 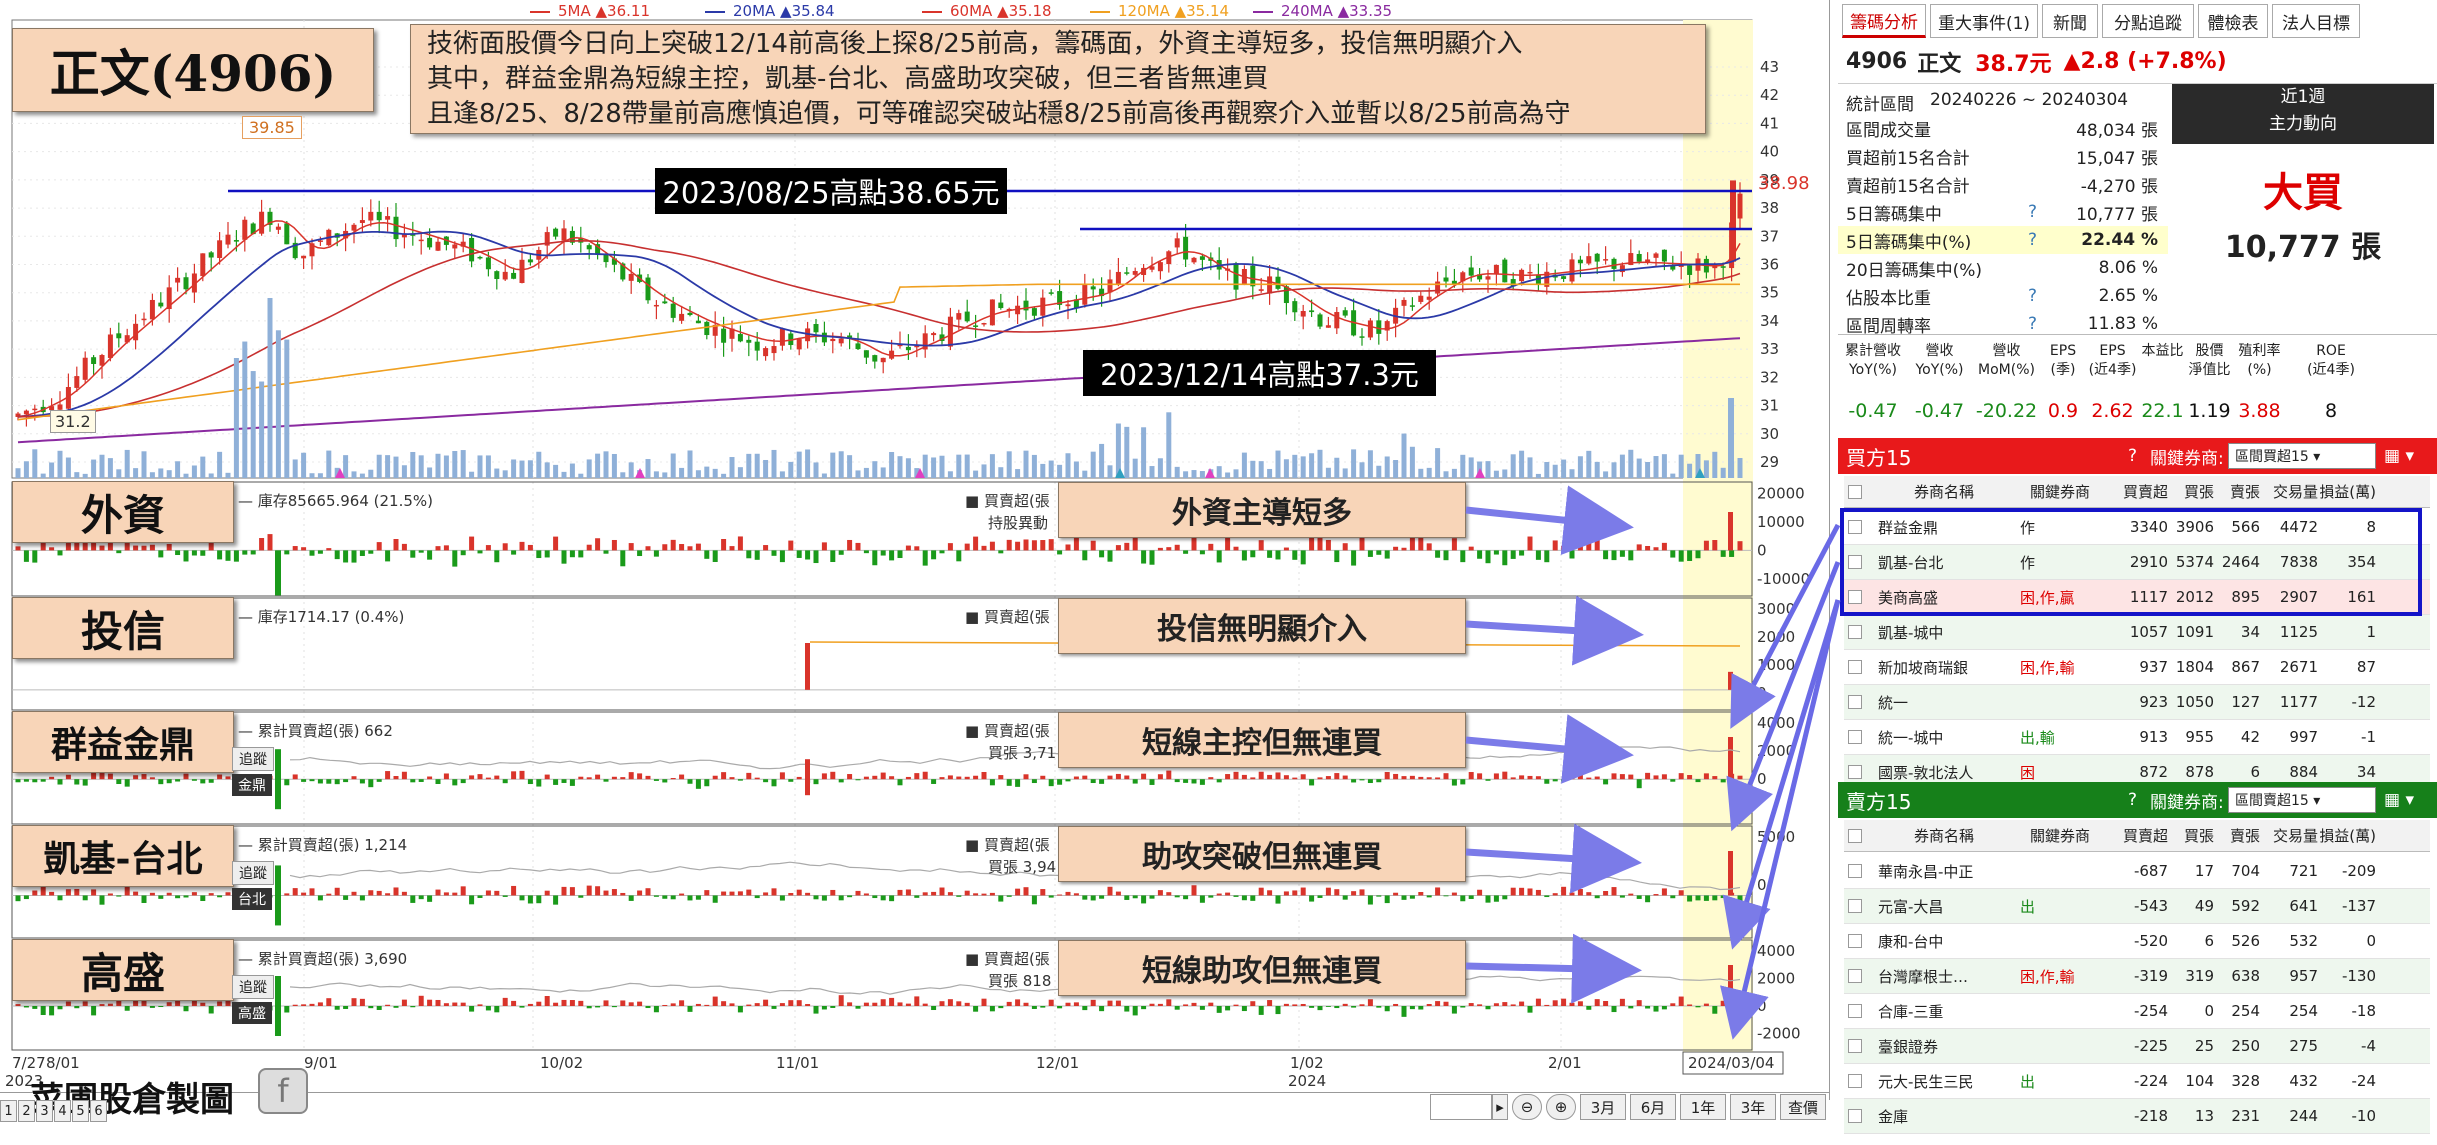 What do you see at coordinates (1703, 1107) in the screenshot?
I see `range-button-1年: 1年` at bounding box center [1703, 1107].